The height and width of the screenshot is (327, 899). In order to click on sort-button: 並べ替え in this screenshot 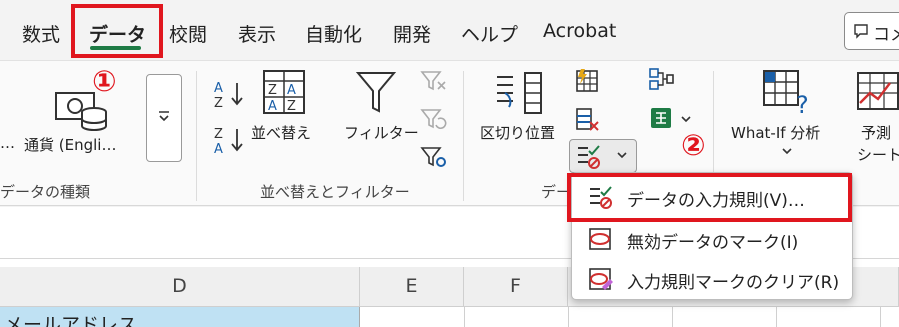, I will do `click(281, 132)`.